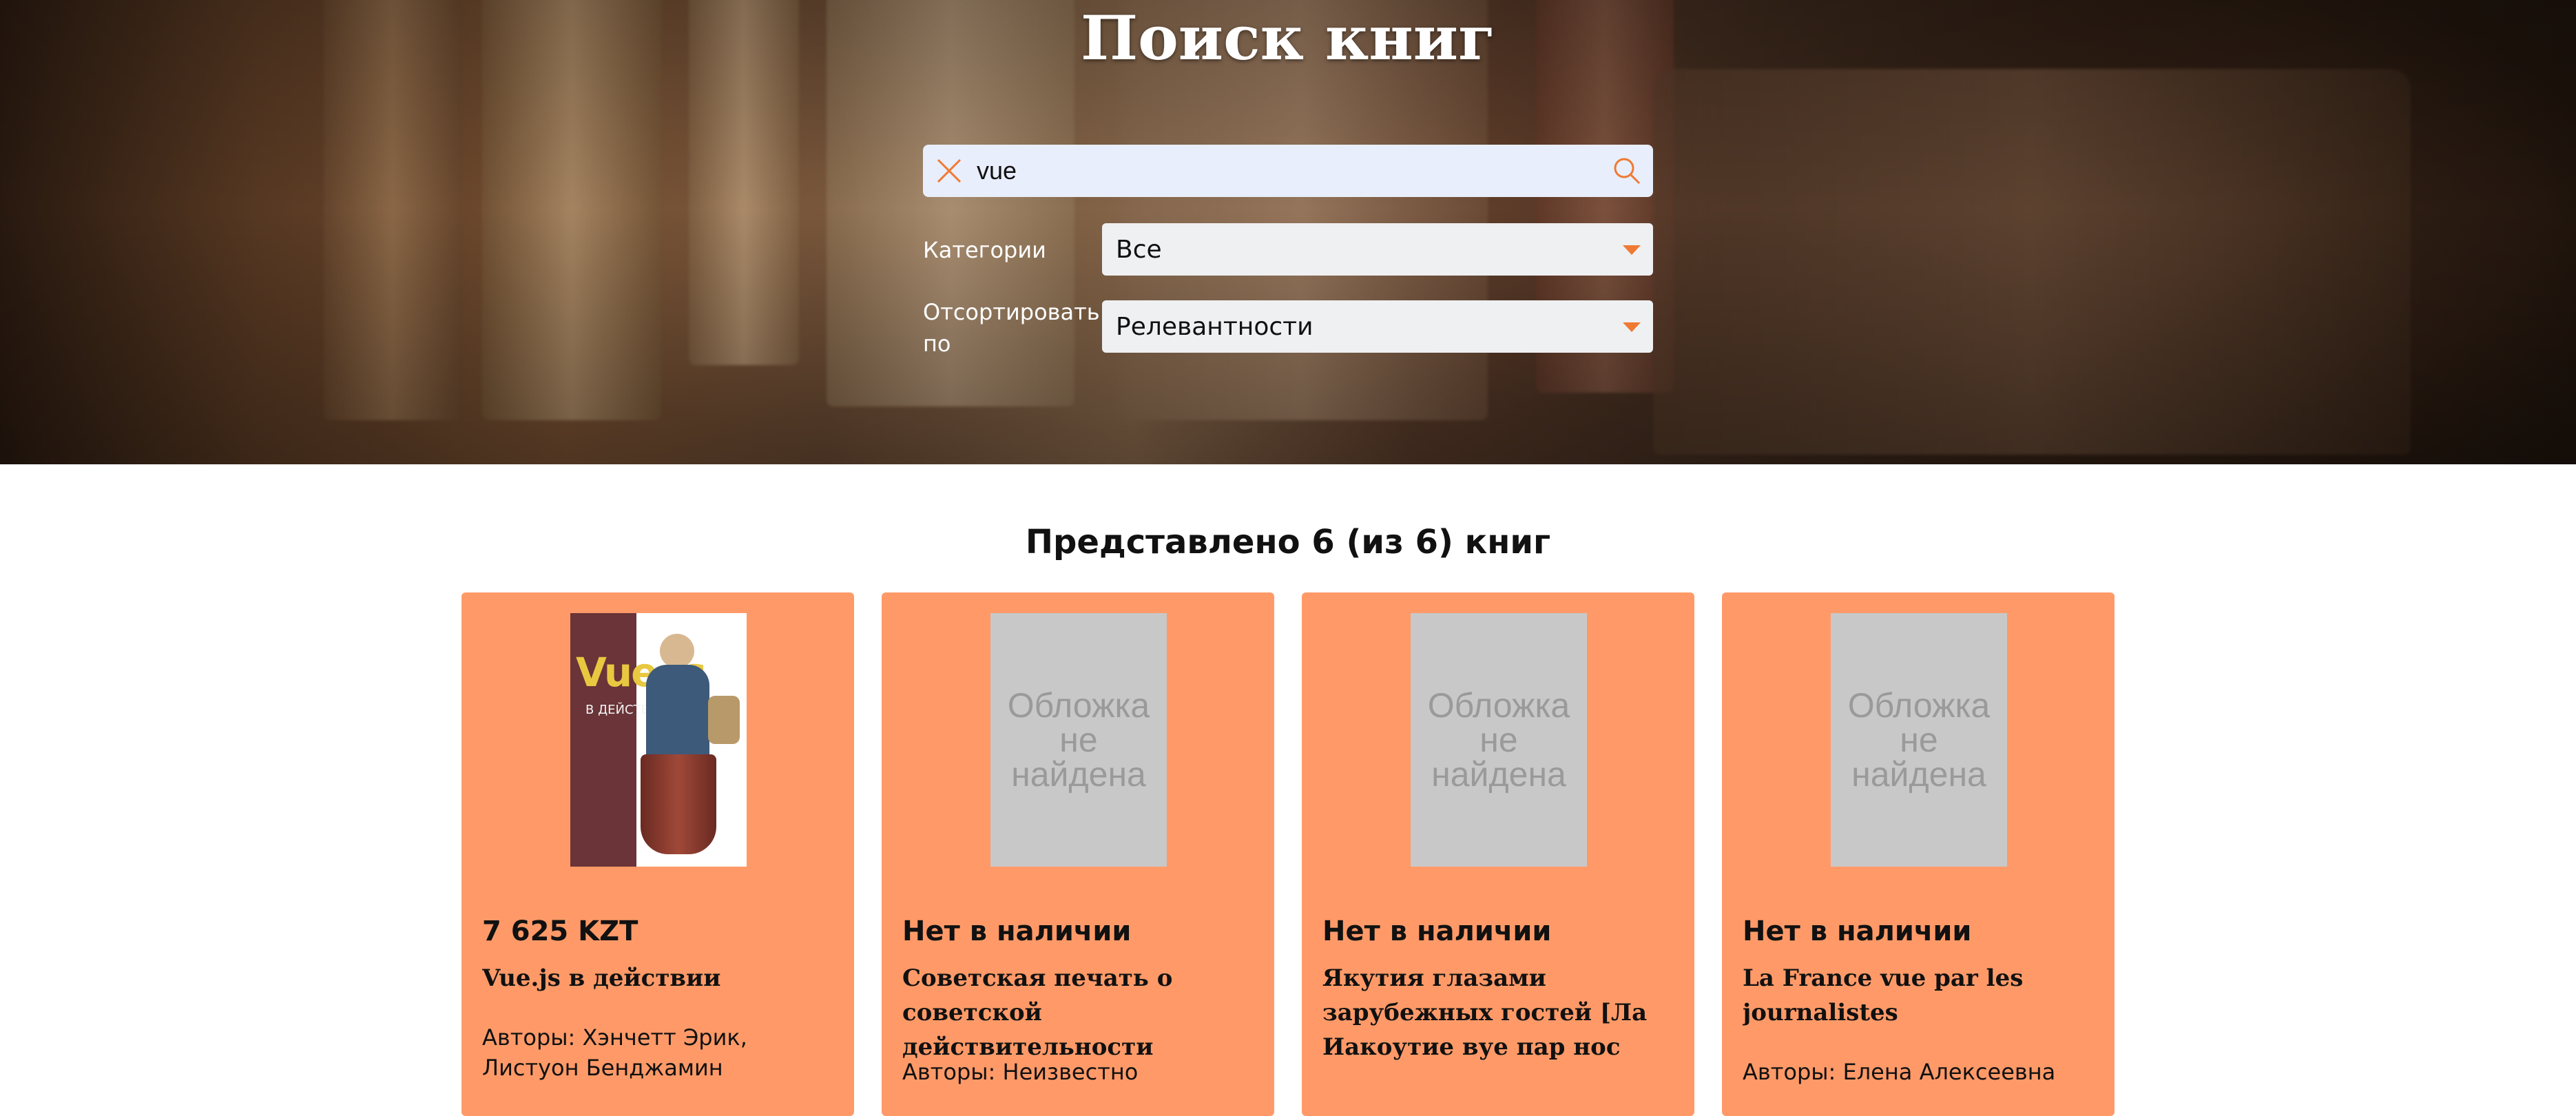 The image size is (2576, 1116). I want to click on close-icon, so click(949, 170).